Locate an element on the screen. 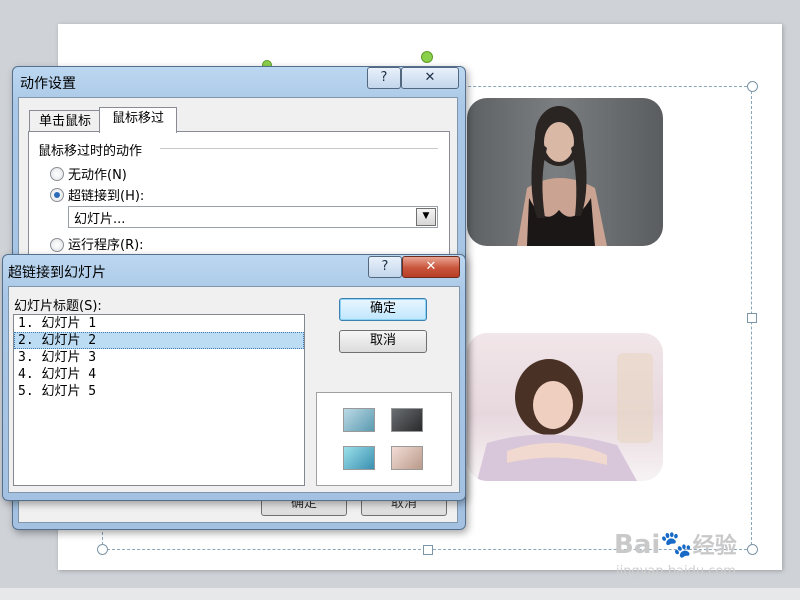 This screenshot has height=600, width=800. photo-woman-dark-icon is located at coordinates (562, 176).